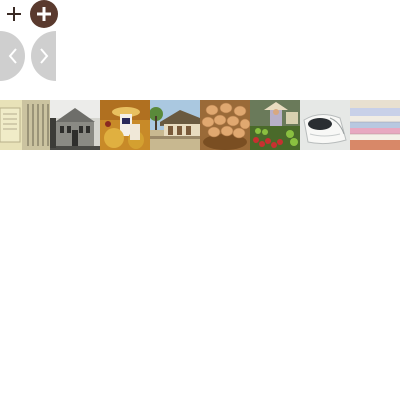  I want to click on expand-plus-button, so click(14, 14).